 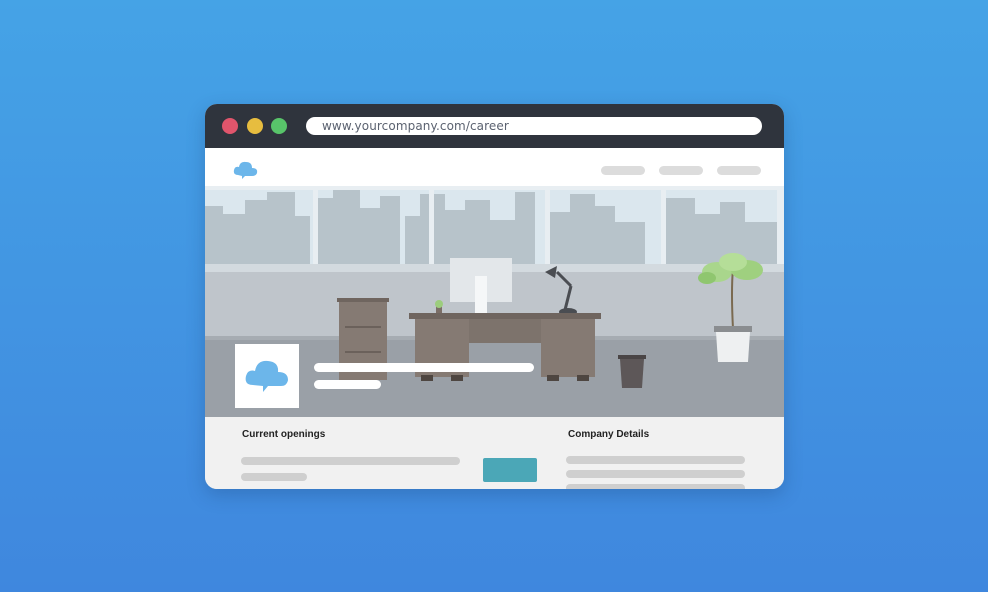 I want to click on company-details-heading: Company Details, so click(x=609, y=434).